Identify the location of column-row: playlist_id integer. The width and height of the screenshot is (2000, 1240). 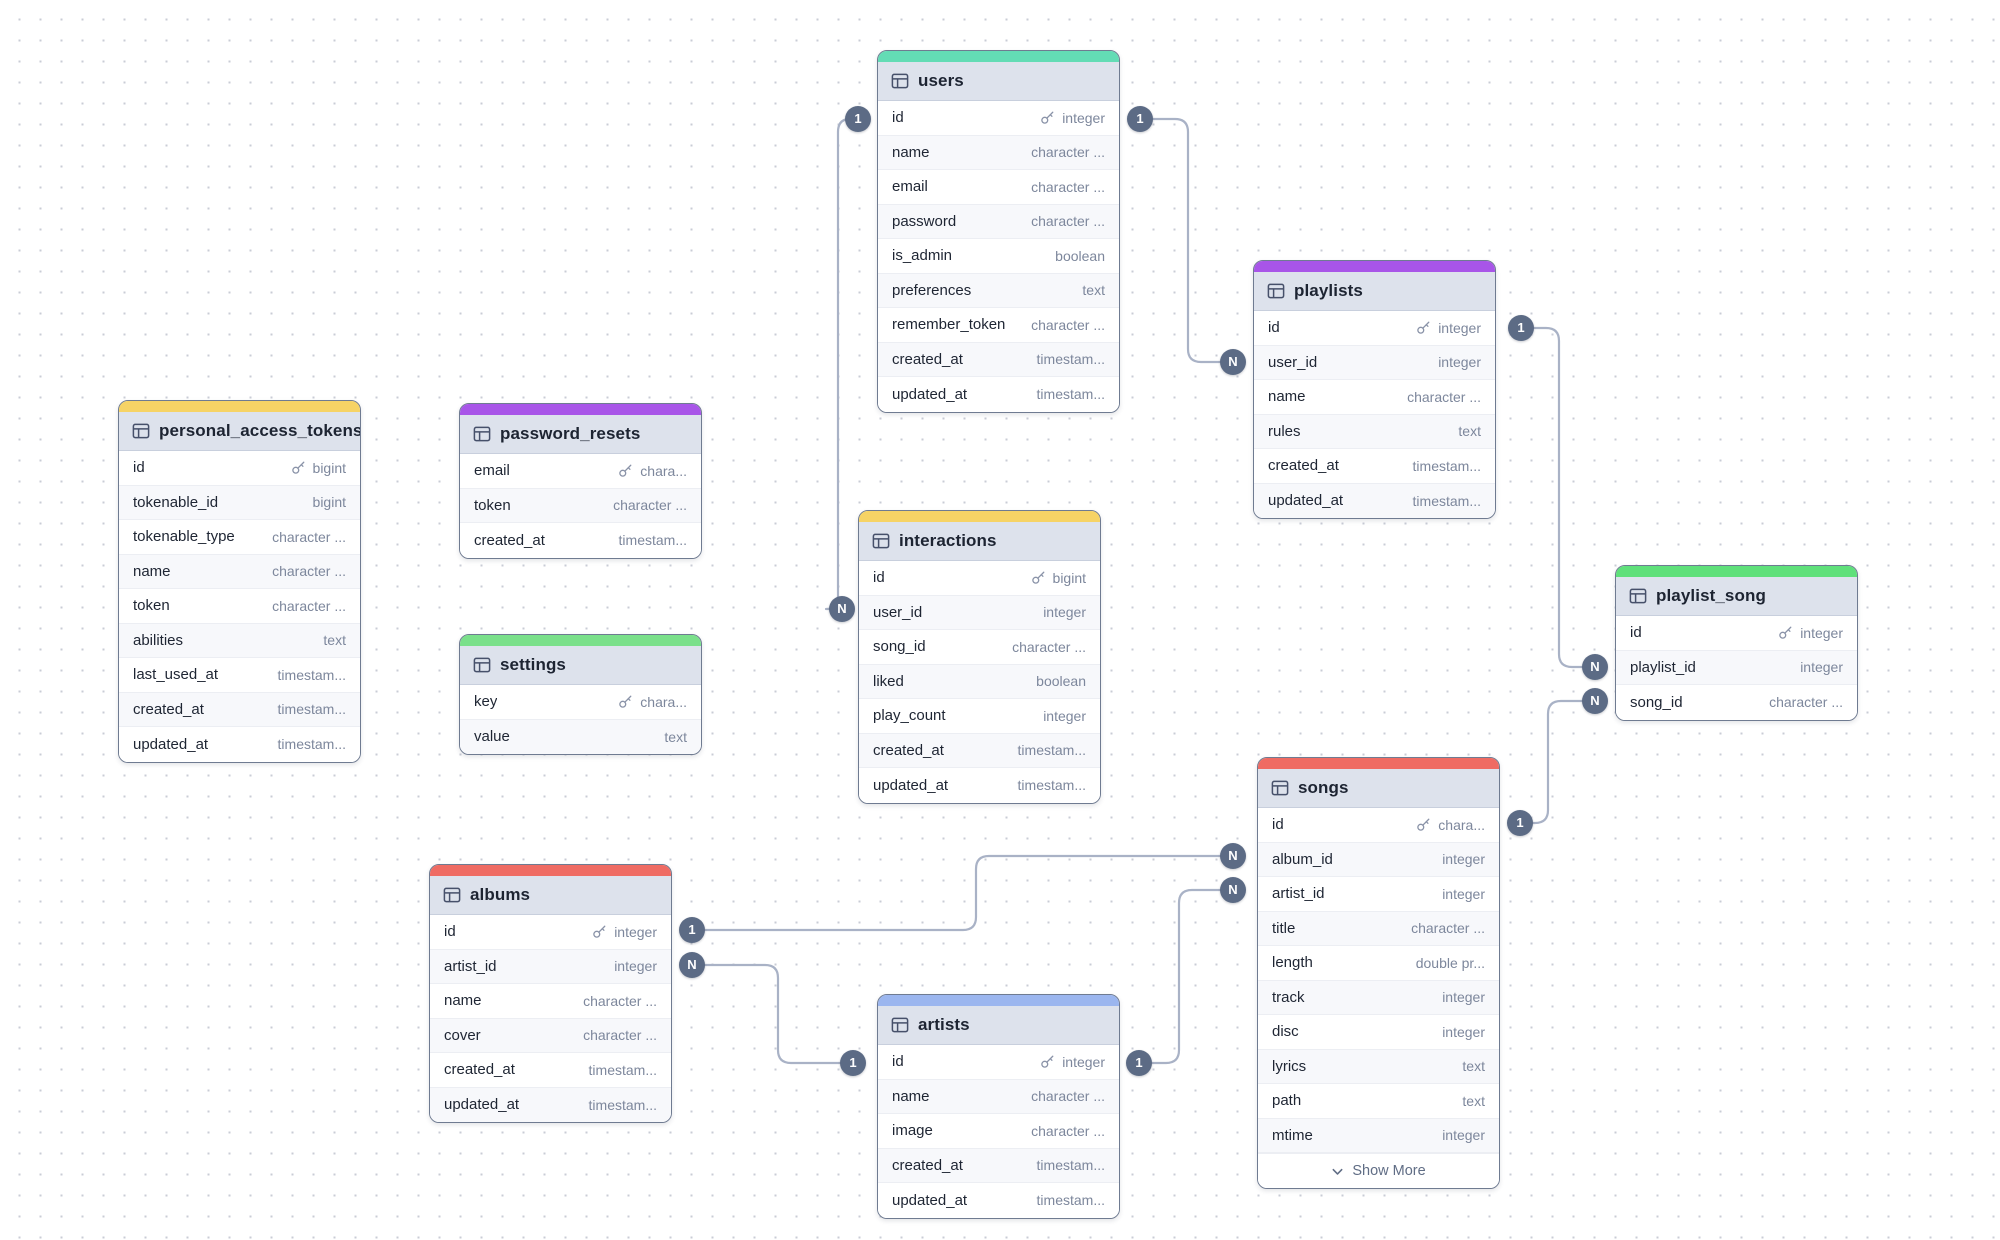
(1736, 667).